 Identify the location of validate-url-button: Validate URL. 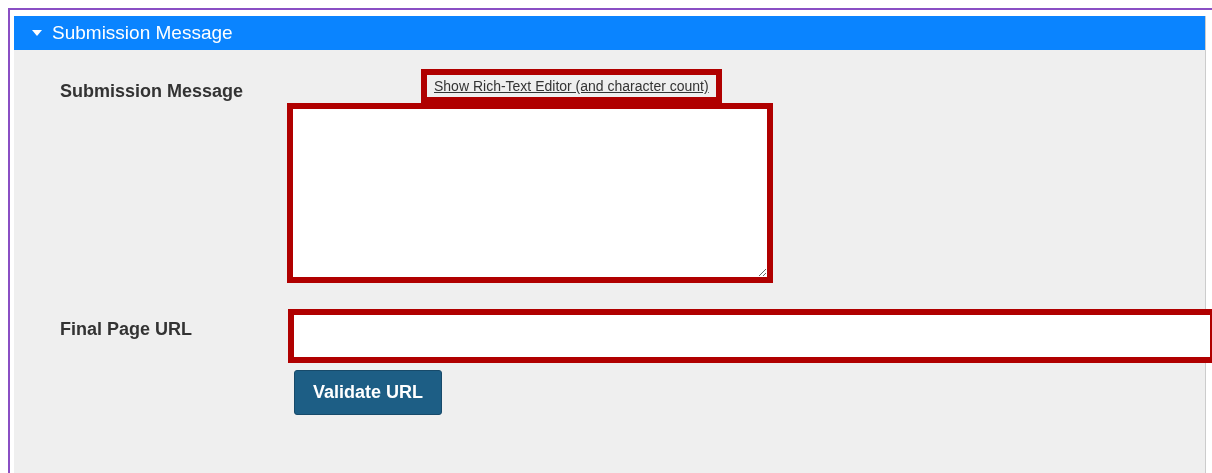
(368, 392).